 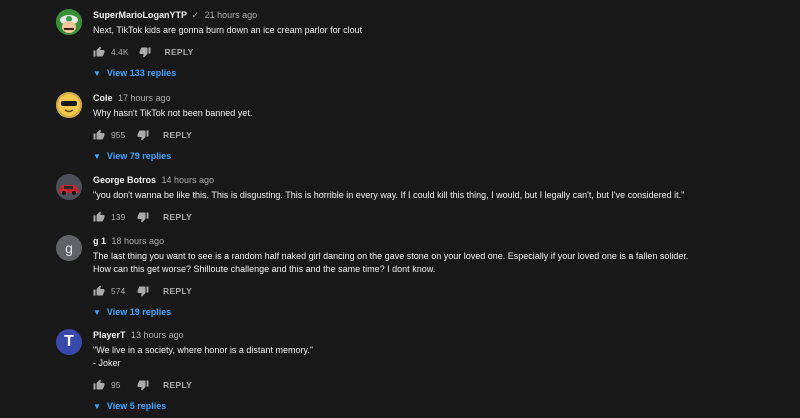 I want to click on comment-actions: 955 REPLY, so click(x=438, y=135).